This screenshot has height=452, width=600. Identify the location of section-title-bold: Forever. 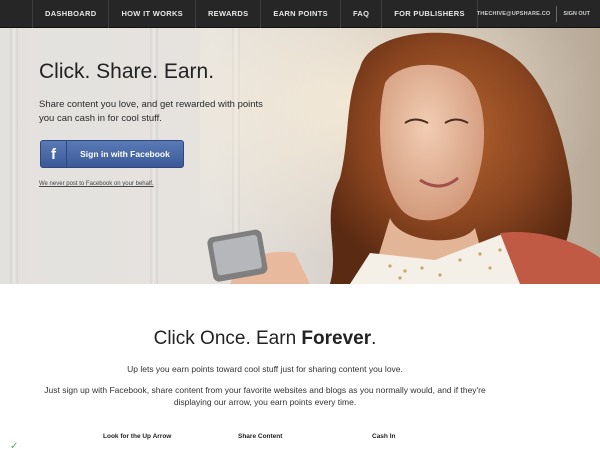
(336, 338).